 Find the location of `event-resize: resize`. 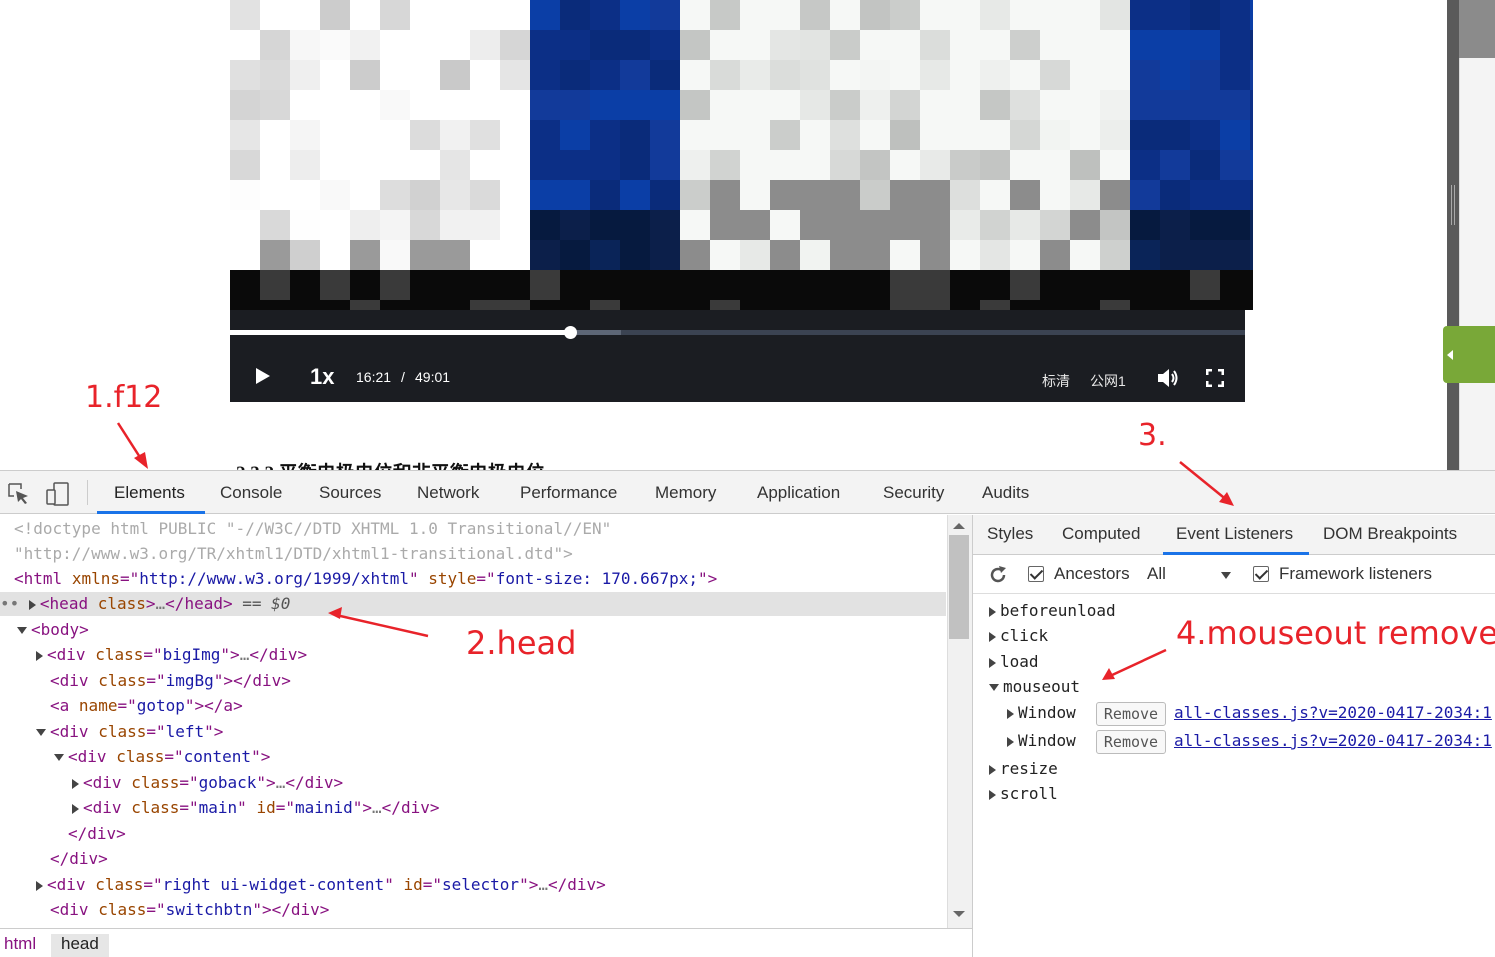

event-resize: resize is located at coordinates (1023, 769).